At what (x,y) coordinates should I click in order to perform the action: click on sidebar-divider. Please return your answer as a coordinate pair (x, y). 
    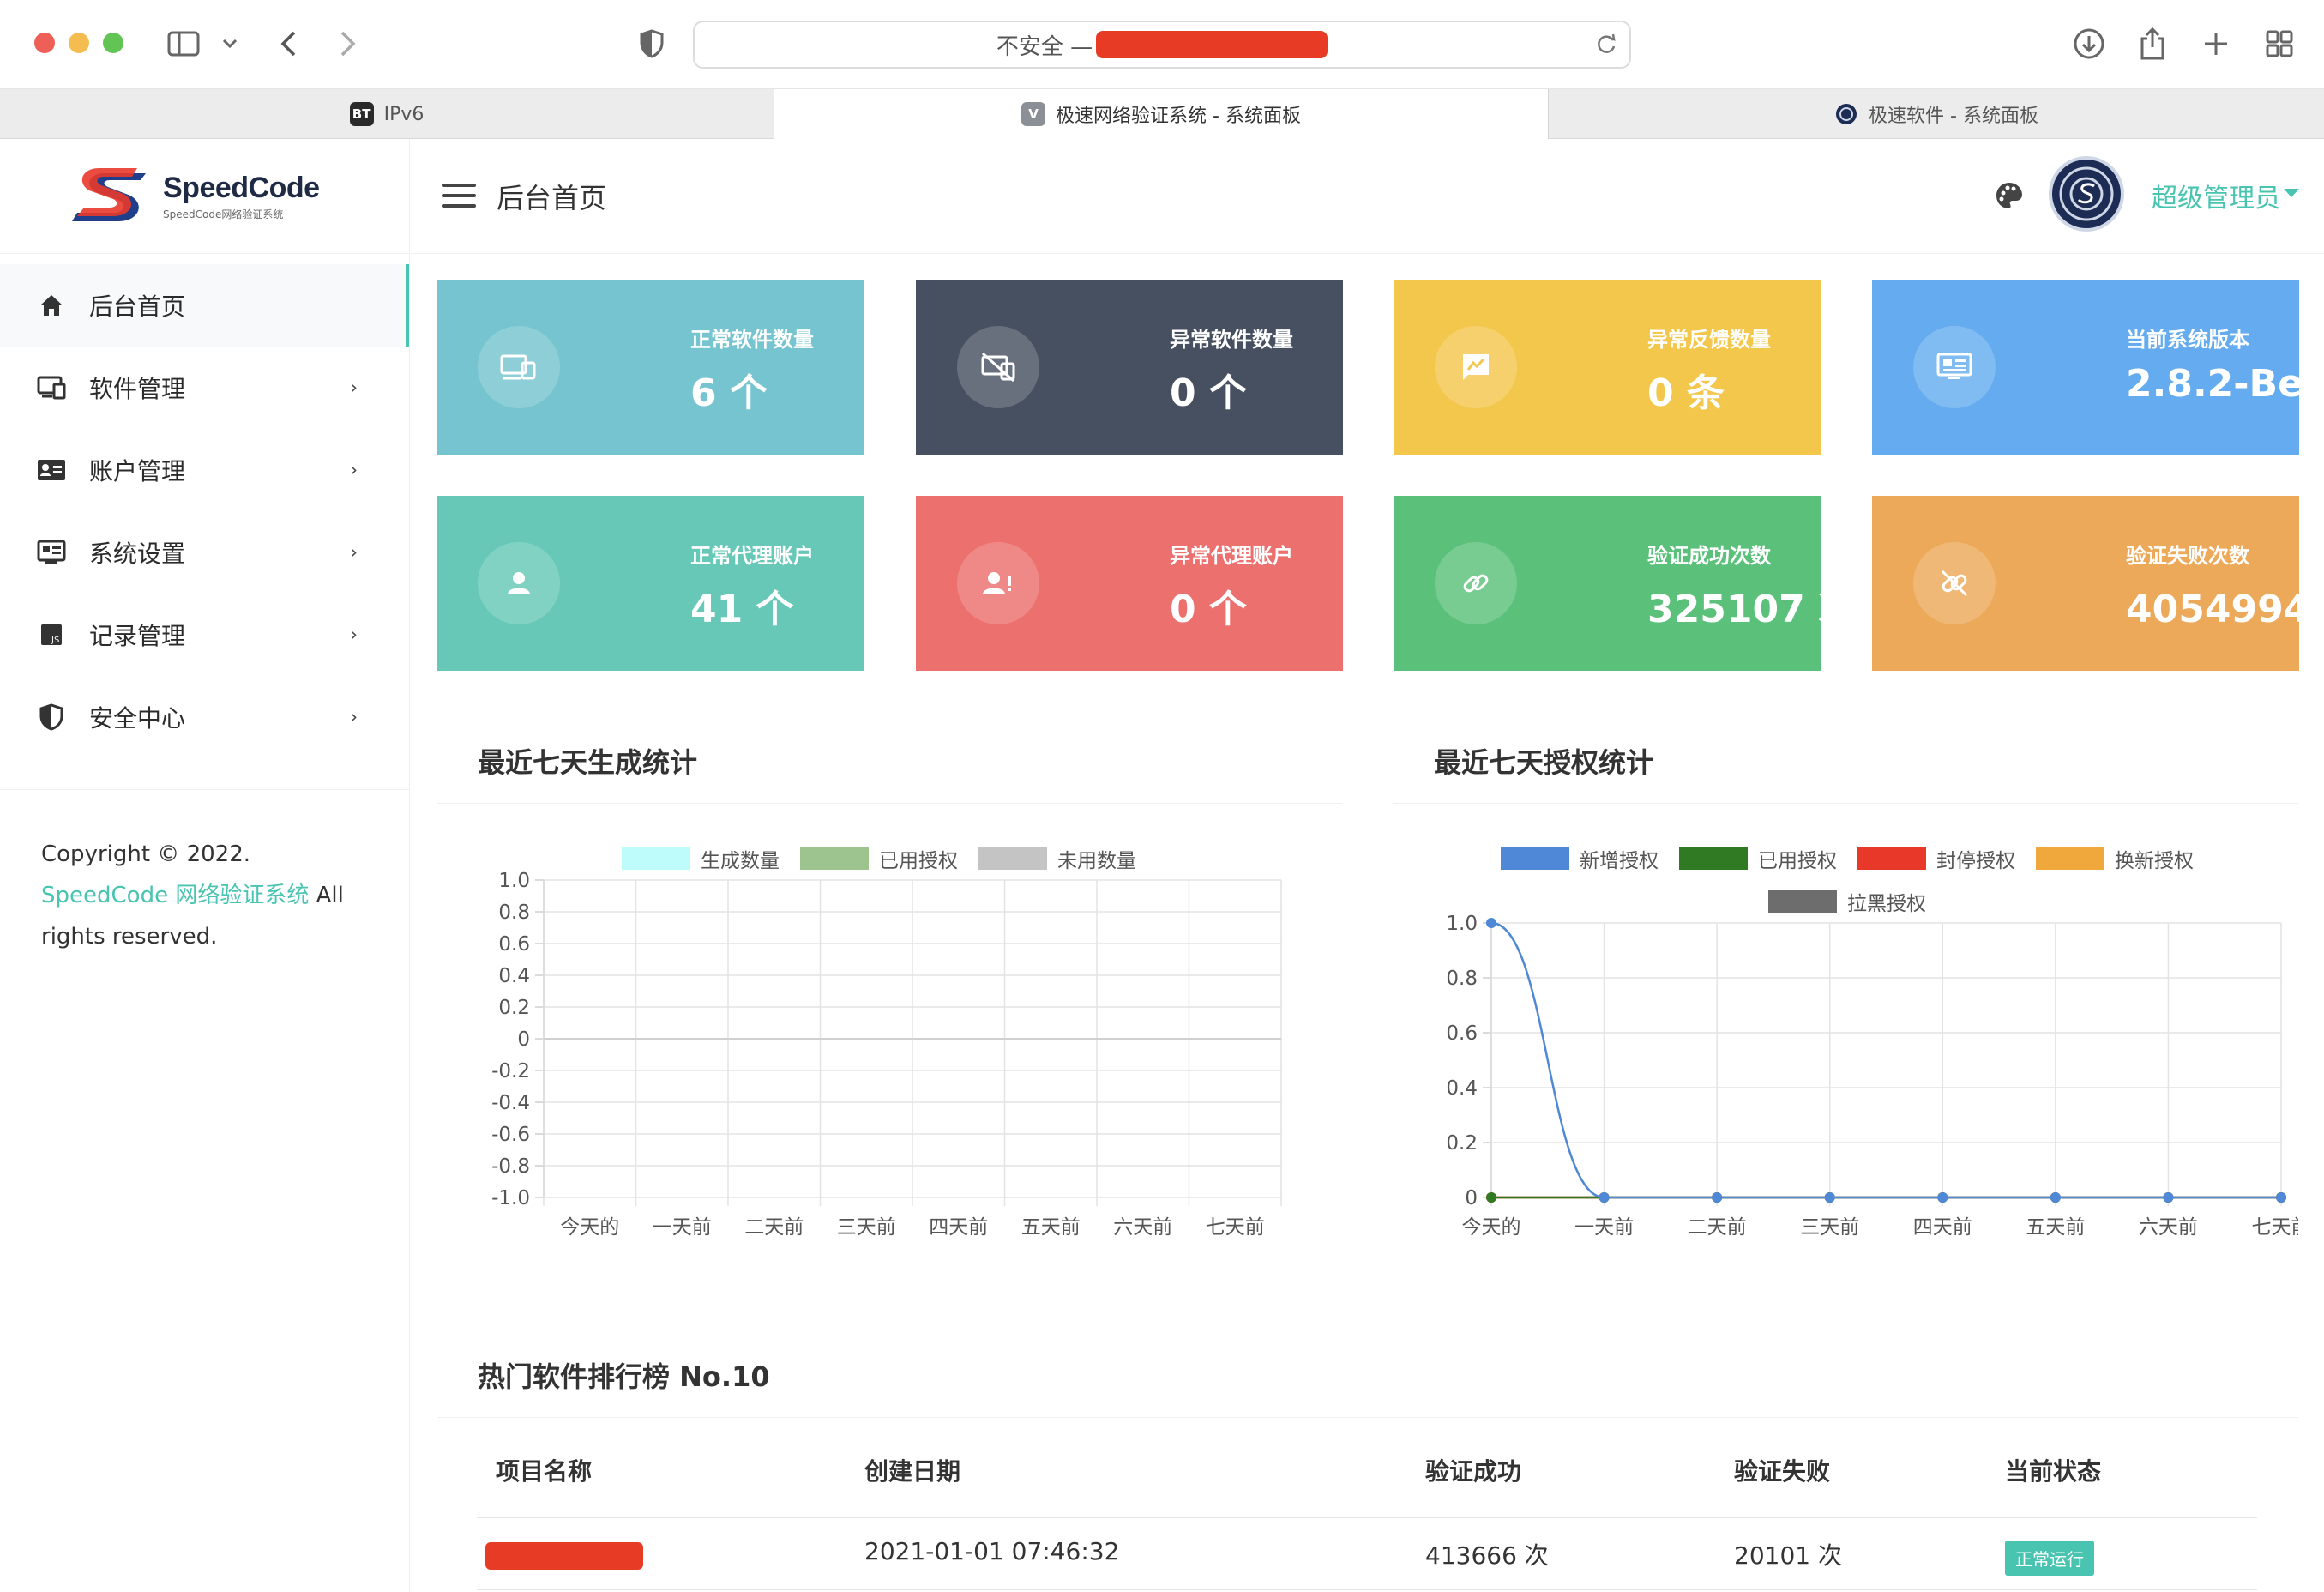
    Looking at the image, I should click on (205, 789).